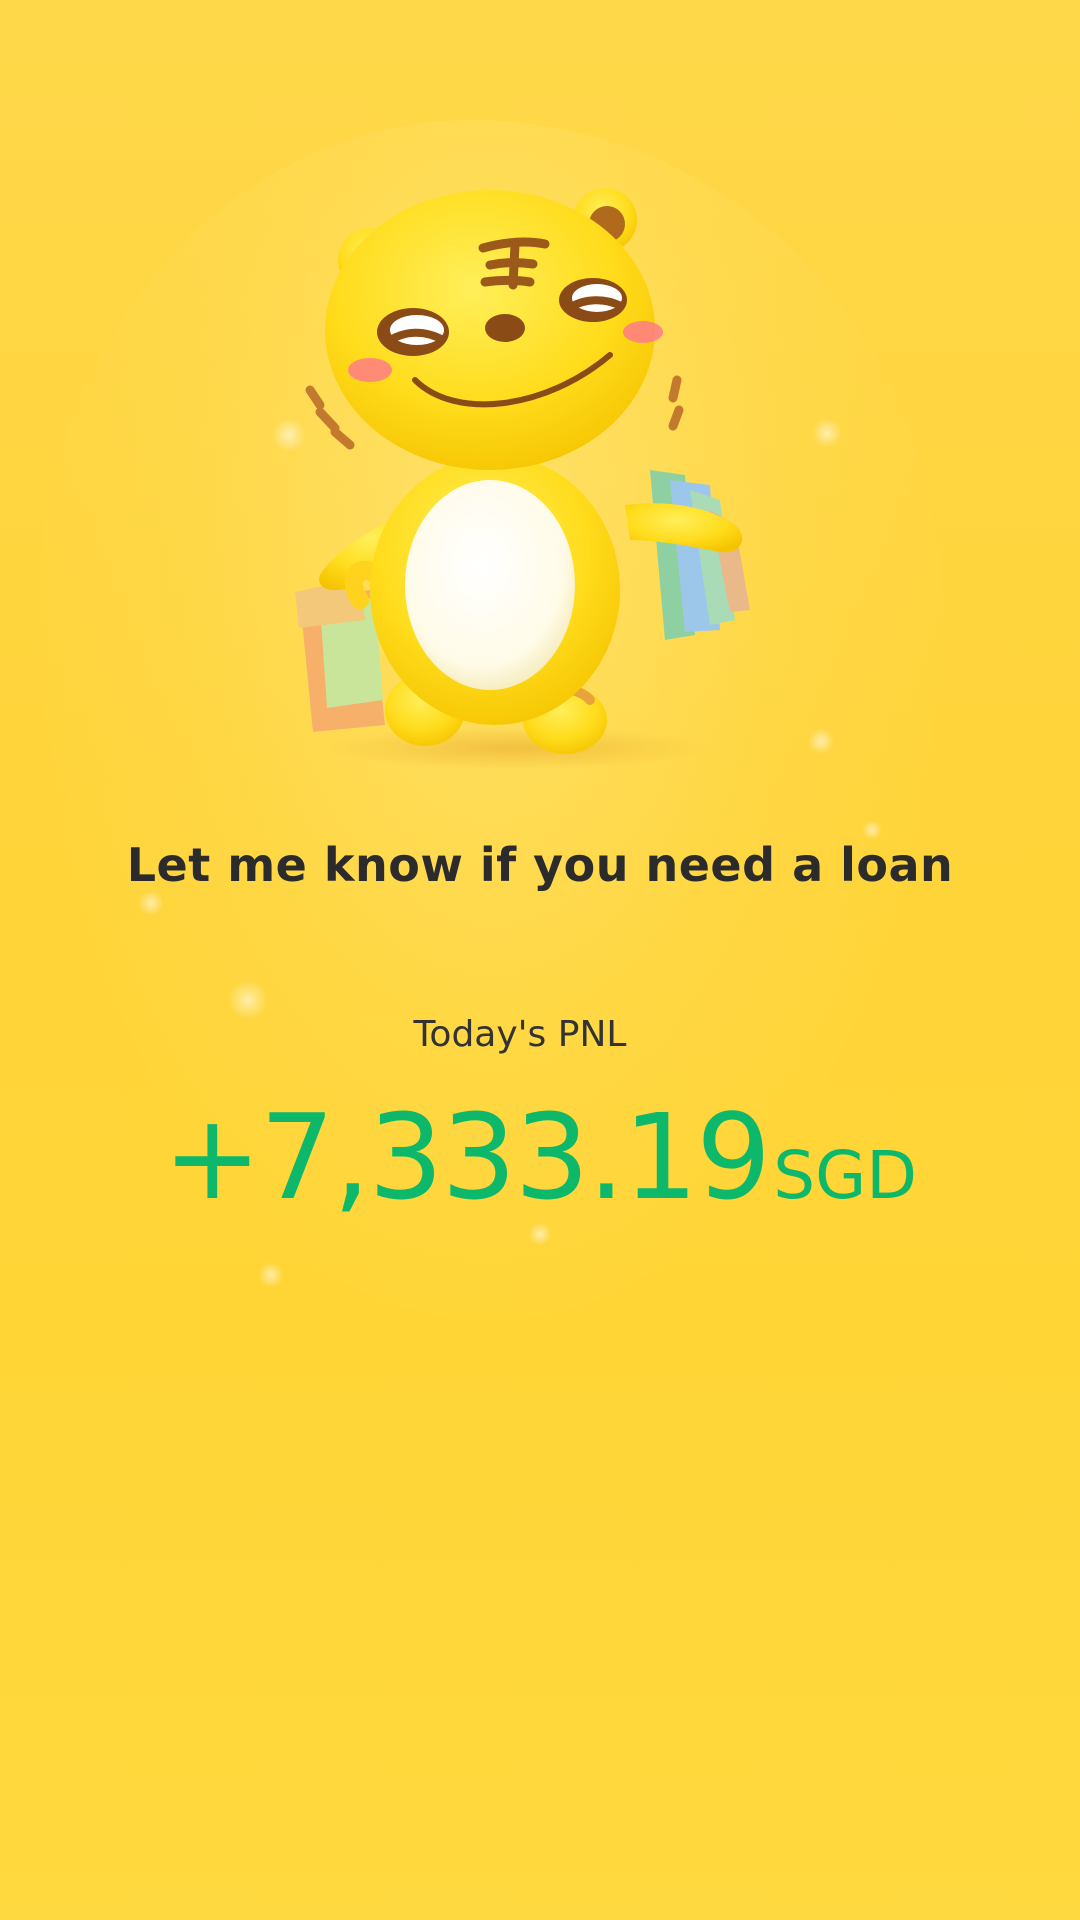  I want to click on todays-pnl-amount: +7,333.19SGD, so click(540, 1157).